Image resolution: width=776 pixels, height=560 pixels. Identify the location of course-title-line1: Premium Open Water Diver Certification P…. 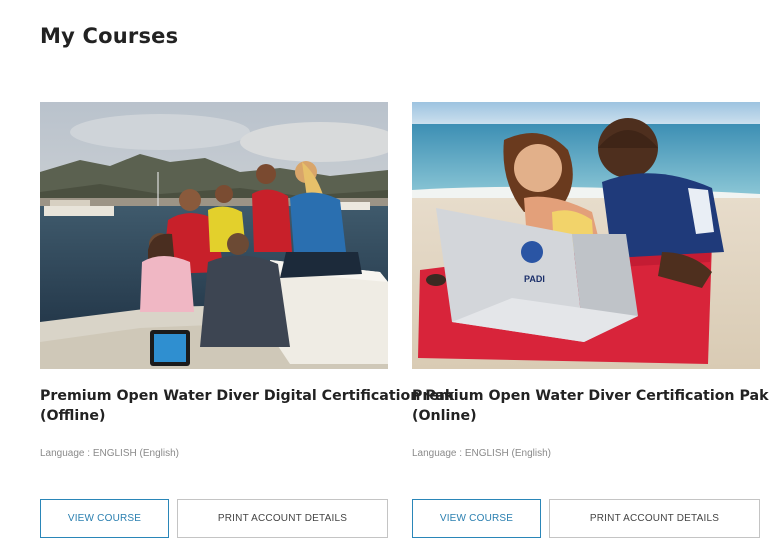
(590, 396).